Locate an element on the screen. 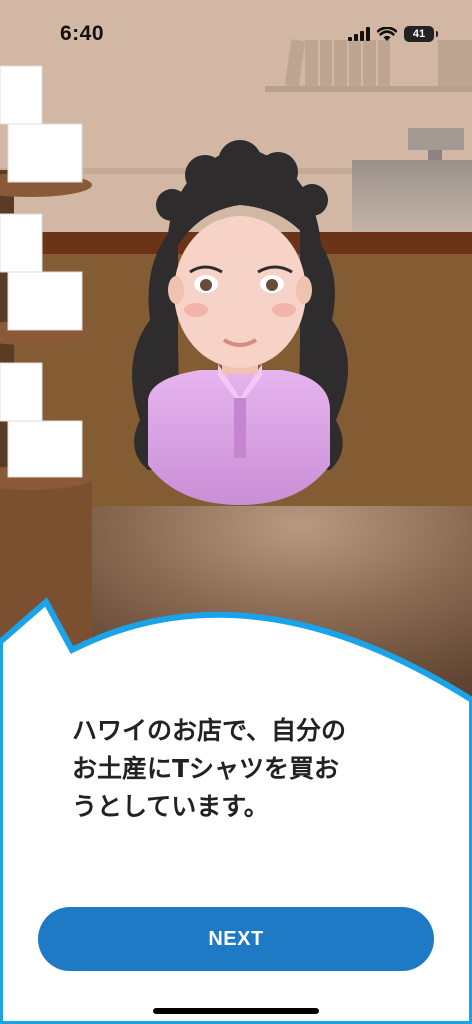 This screenshot has height=1024, width=472. status-icons: 41 is located at coordinates (393, 34).